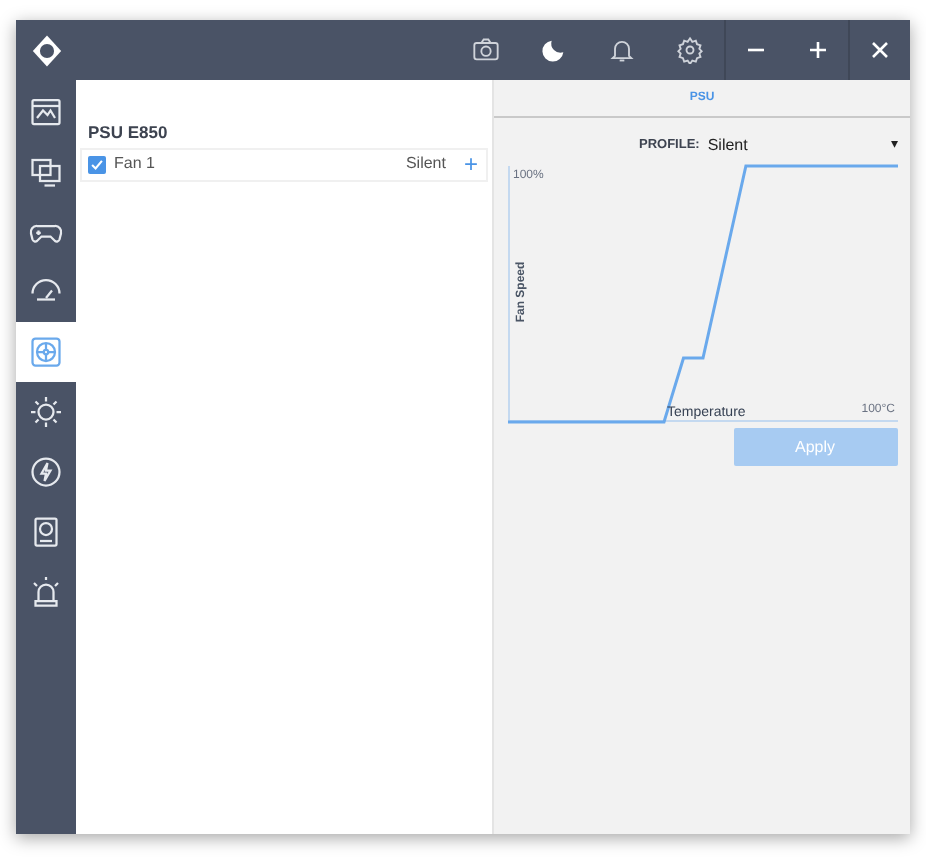  Describe the element at coordinates (134, 164) in the screenshot. I see `fan-name: Fan 1` at that location.